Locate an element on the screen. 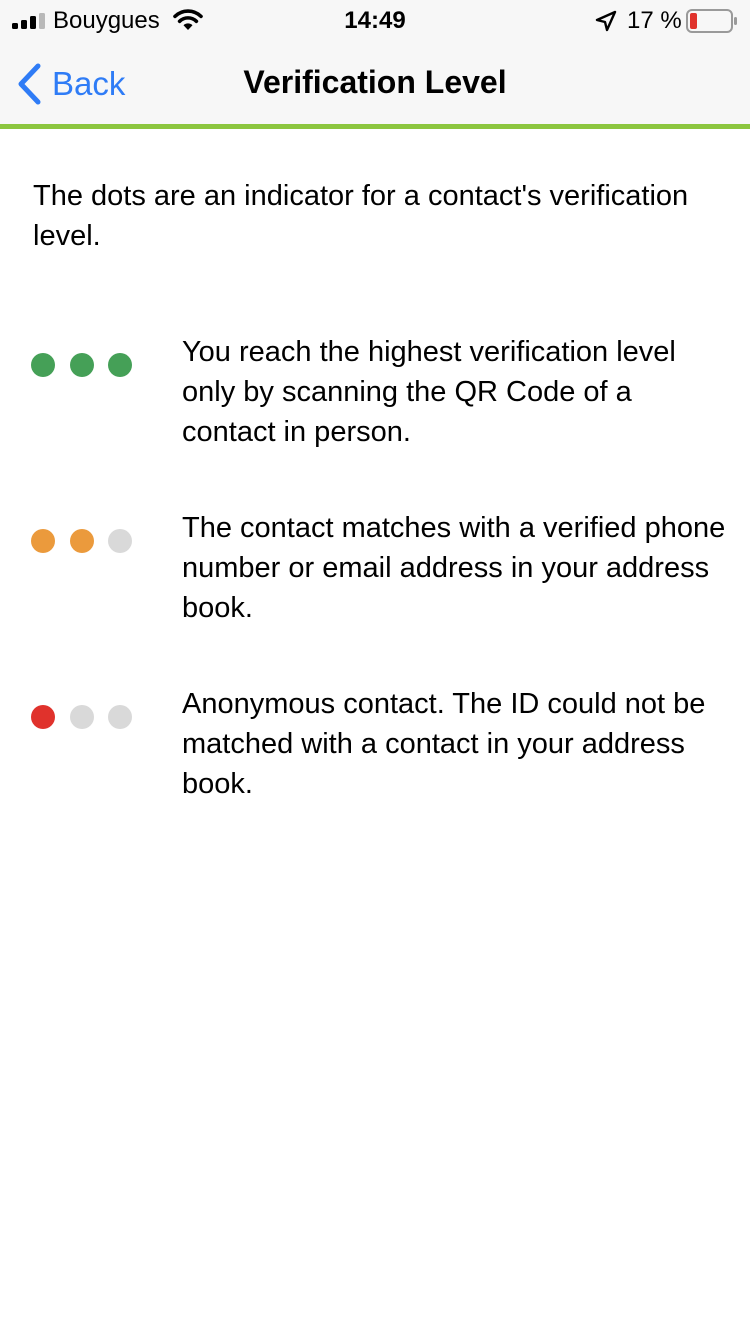  nav-accent-line is located at coordinates (375, 126).